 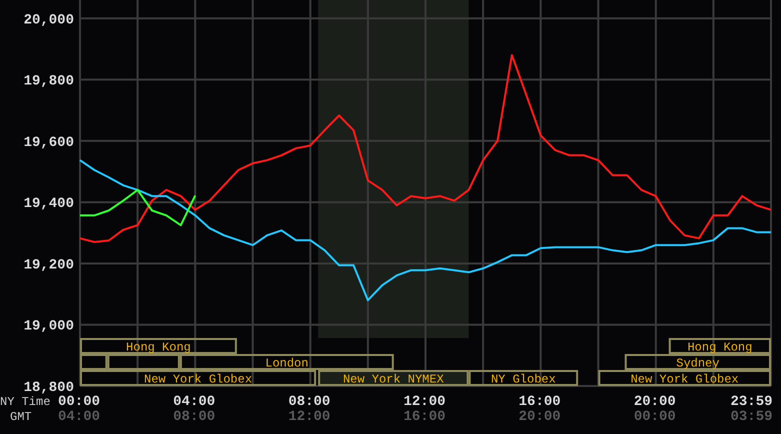 What do you see at coordinates (21, 417) in the screenshot?
I see `axis-title: GMT` at bounding box center [21, 417].